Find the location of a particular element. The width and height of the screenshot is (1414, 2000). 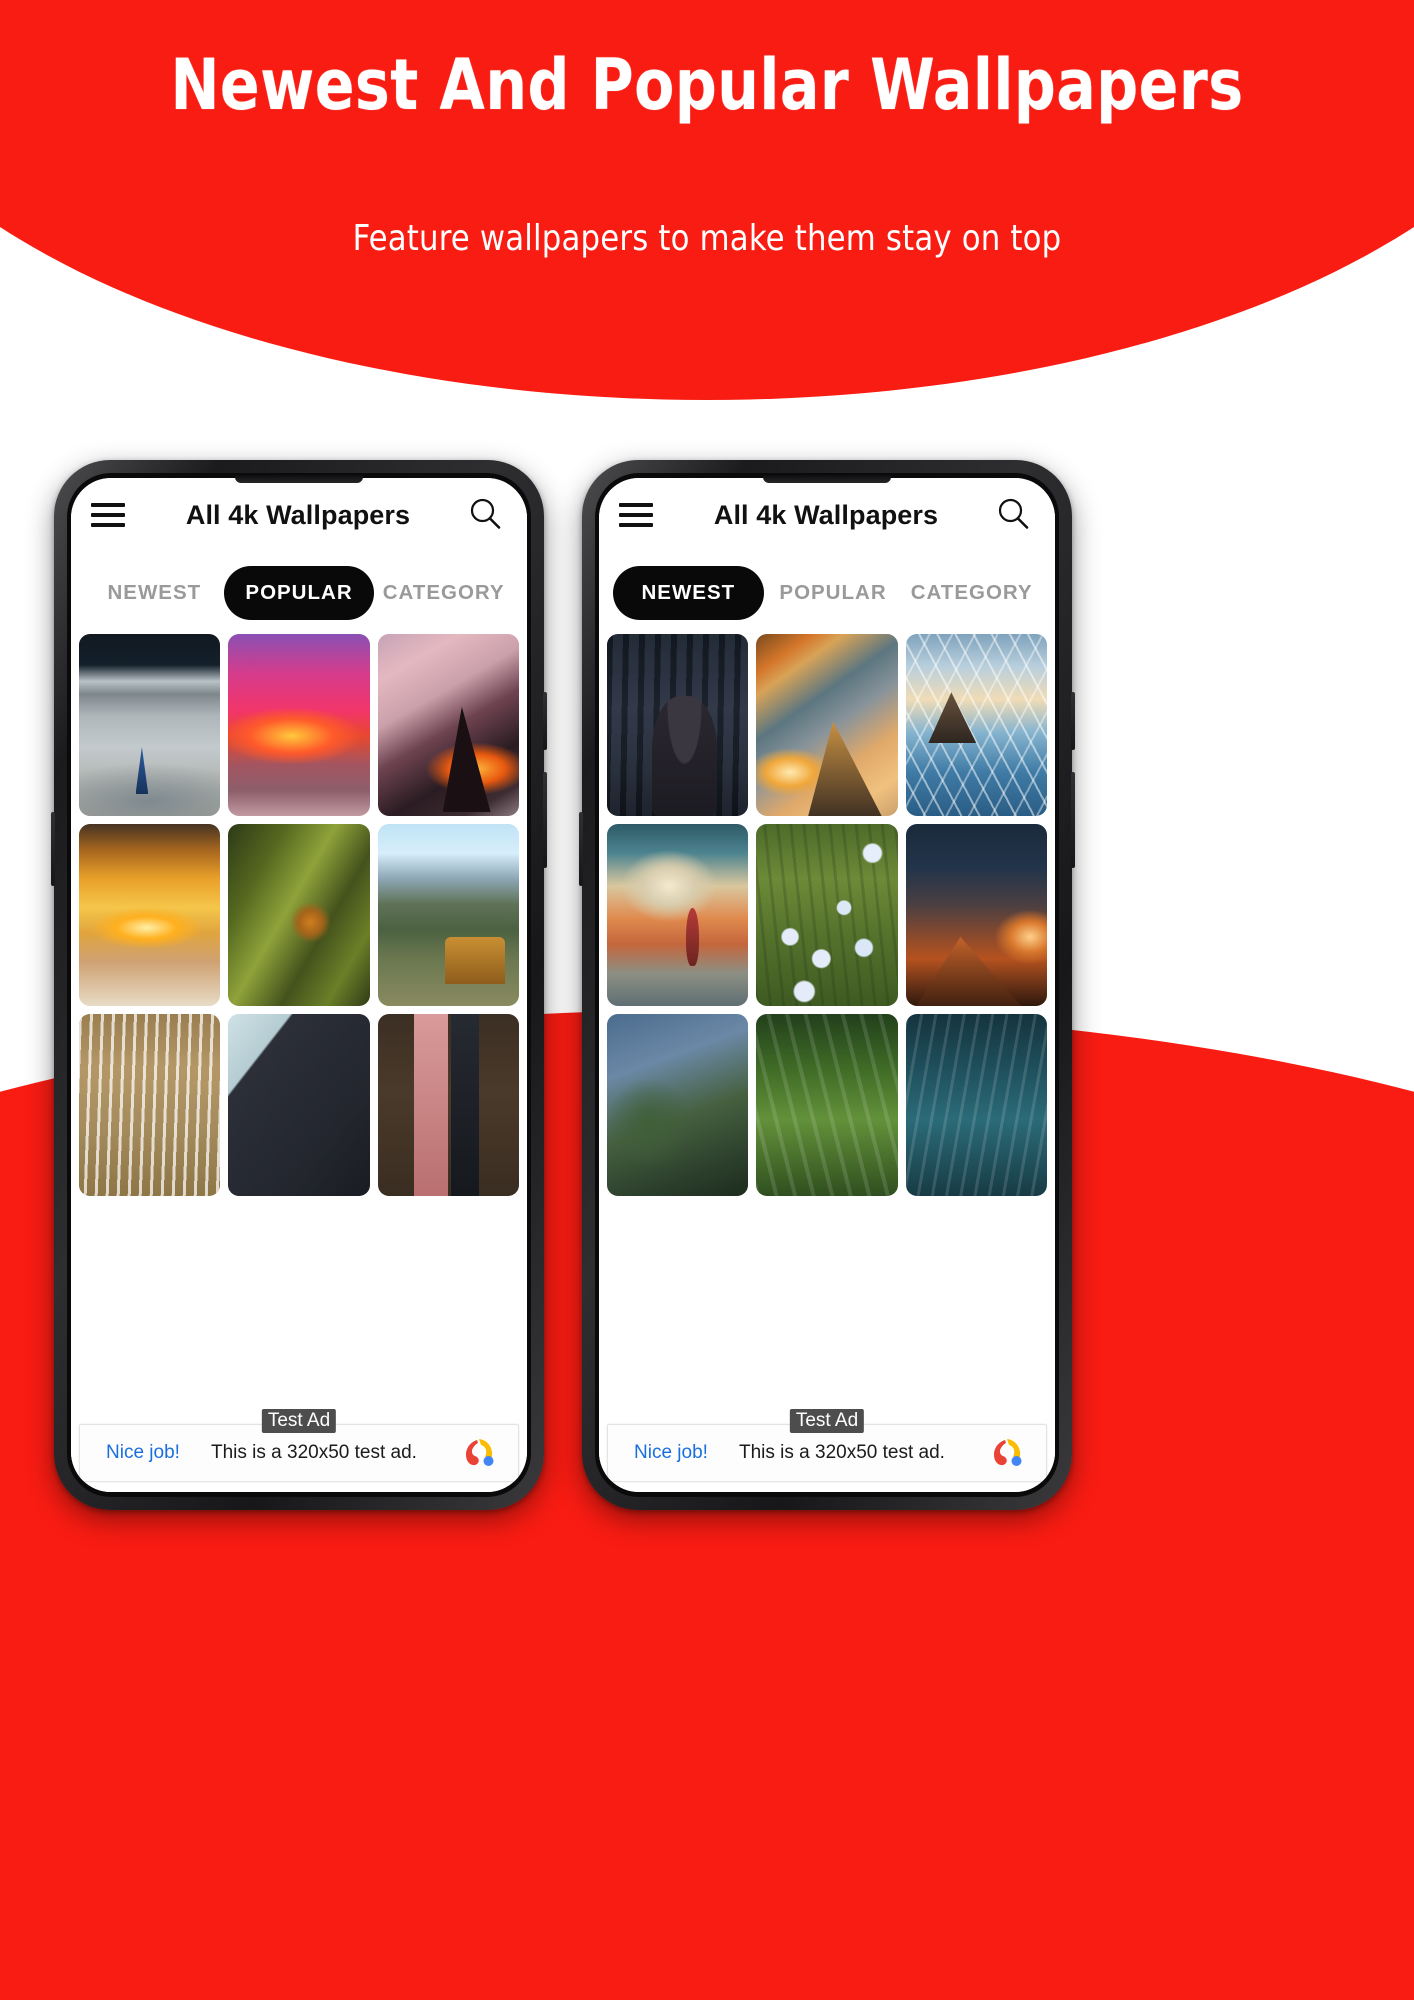

page-title: Newest And Popular Wallpapers is located at coordinates (707, 85).